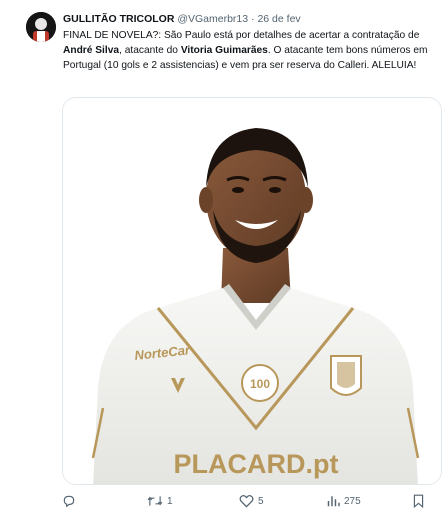  What do you see at coordinates (256, 464) in the screenshot?
I see `chest-sponsor: PLACARD.pt` at bounding box center [256, 464].